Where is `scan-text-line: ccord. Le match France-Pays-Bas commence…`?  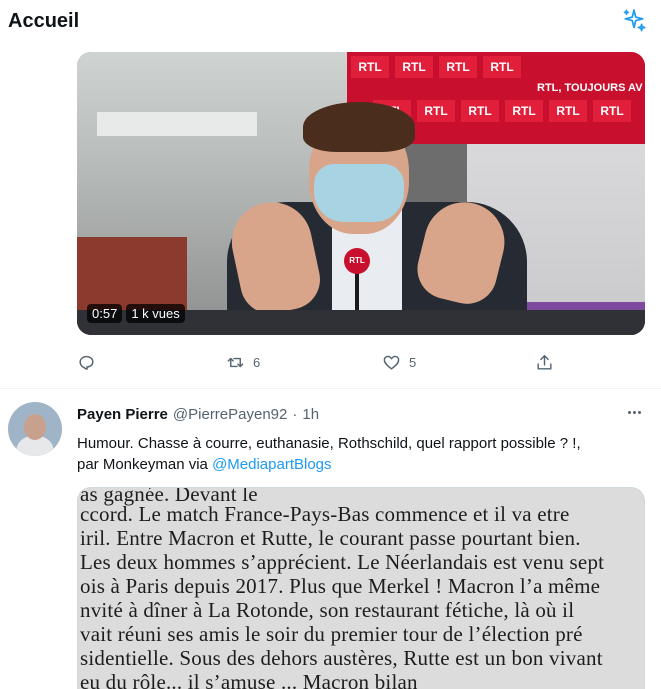
scan-text-line: ccord. Le match France-Pays-Bas commence… is located at coordinates (325, 514).